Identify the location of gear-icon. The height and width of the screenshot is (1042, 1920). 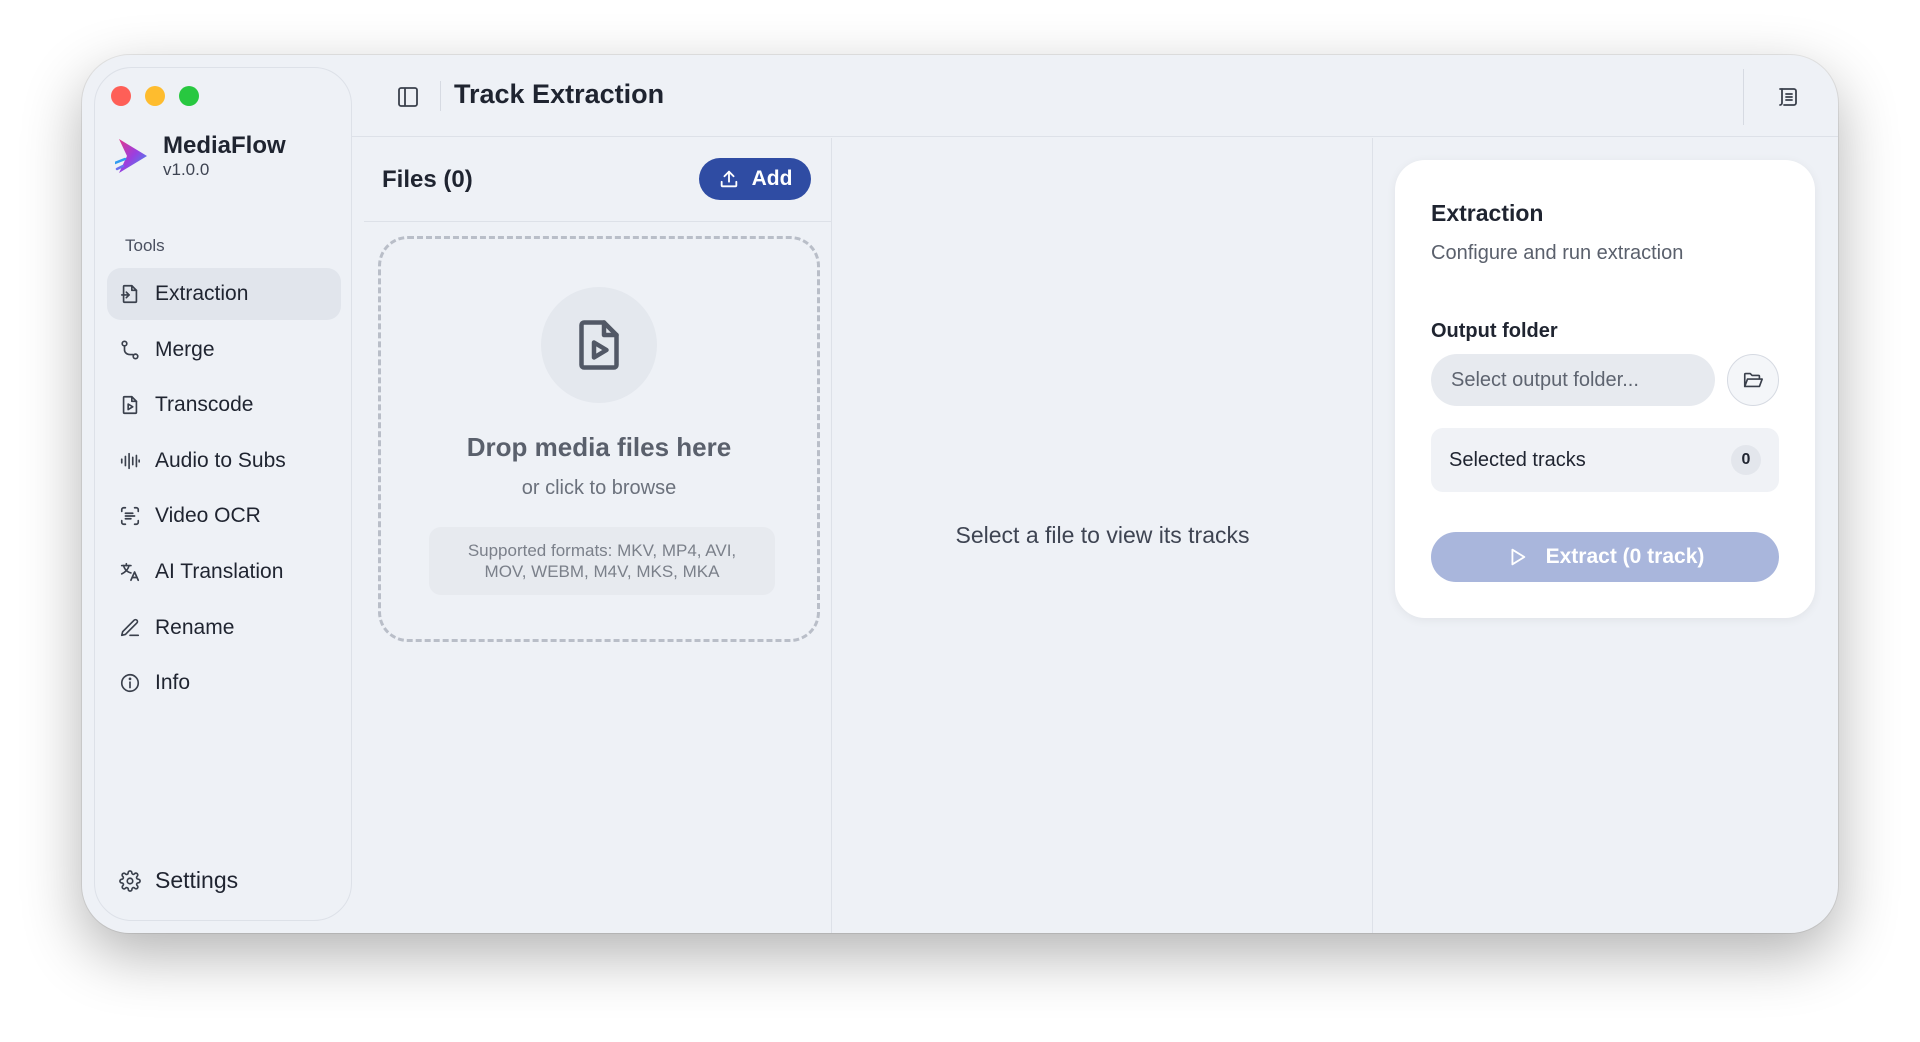
(130, 880).